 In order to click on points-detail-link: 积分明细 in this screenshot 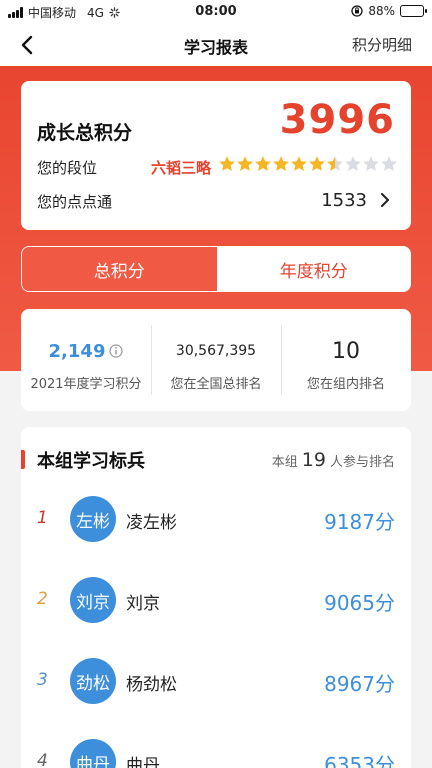, I will do `click(382, 44)`.